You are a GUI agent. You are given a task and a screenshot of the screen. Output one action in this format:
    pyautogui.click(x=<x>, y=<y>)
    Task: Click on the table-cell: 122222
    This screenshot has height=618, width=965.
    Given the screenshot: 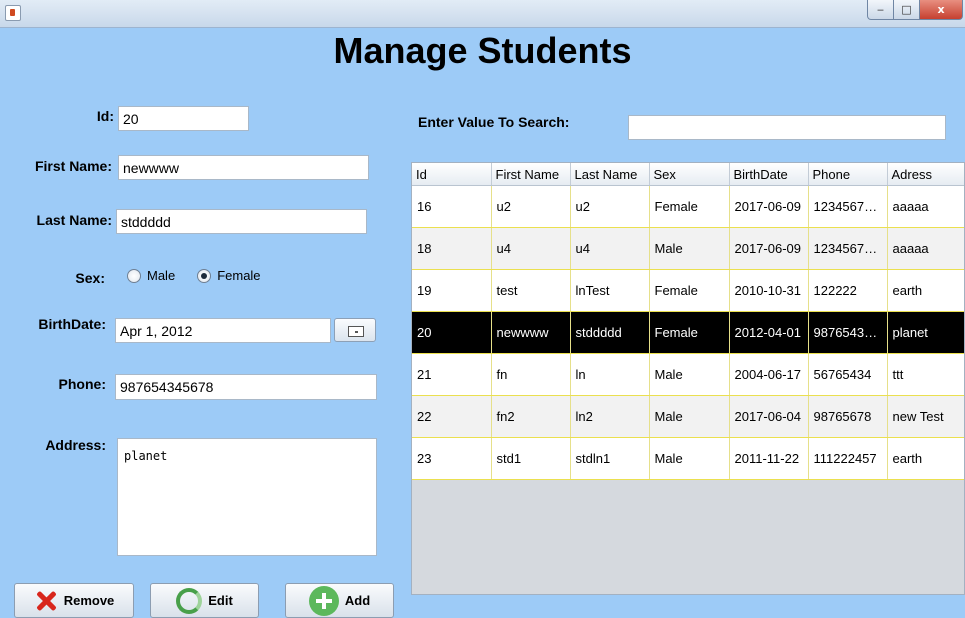 What is the action you would take?
    pyautogui.click(x=848, y=290)
    